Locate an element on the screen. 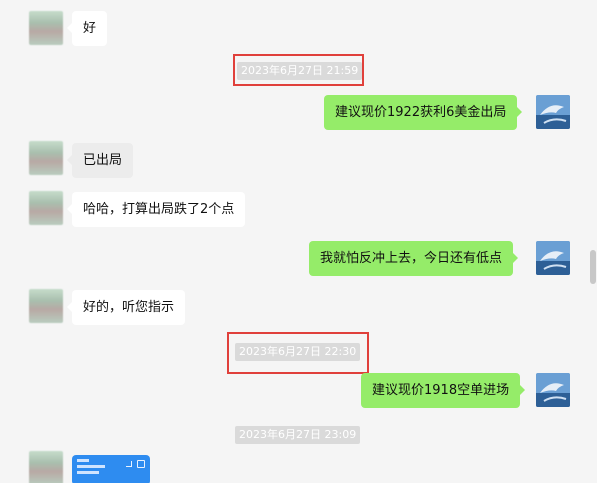 The height and width of the screenshot is (483, 597). image-message is located at coordinates (111, 469).